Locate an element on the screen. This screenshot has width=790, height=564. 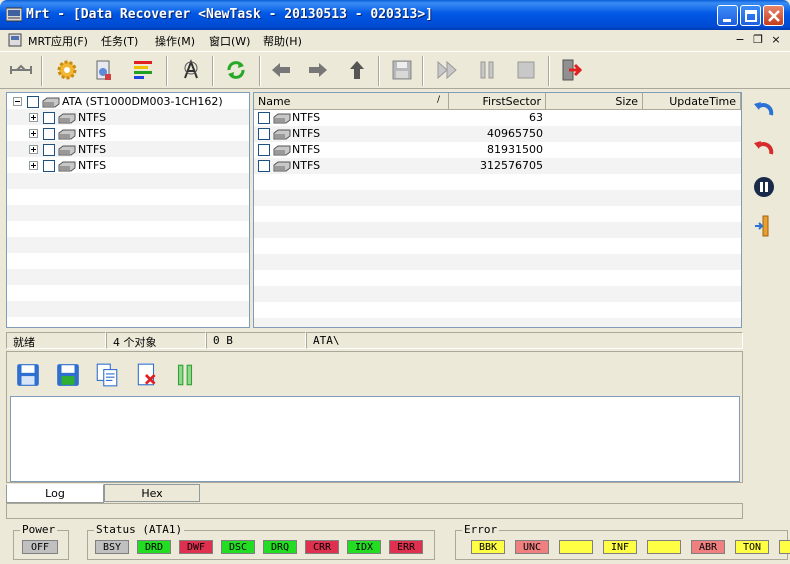
power-group: Power OFF is located at coordinates (41, 541).